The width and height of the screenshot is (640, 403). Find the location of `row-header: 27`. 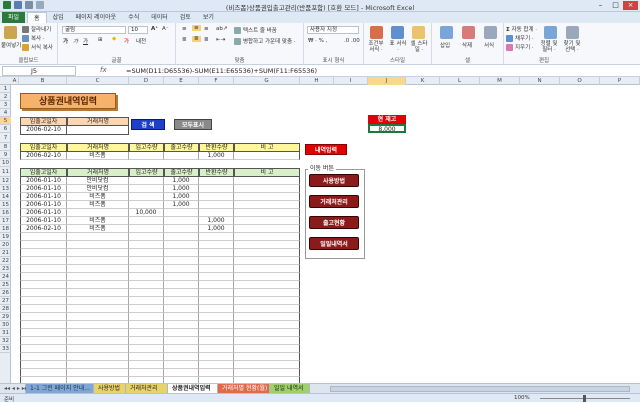

row-header: 27 is located at coordinates (5, 301).